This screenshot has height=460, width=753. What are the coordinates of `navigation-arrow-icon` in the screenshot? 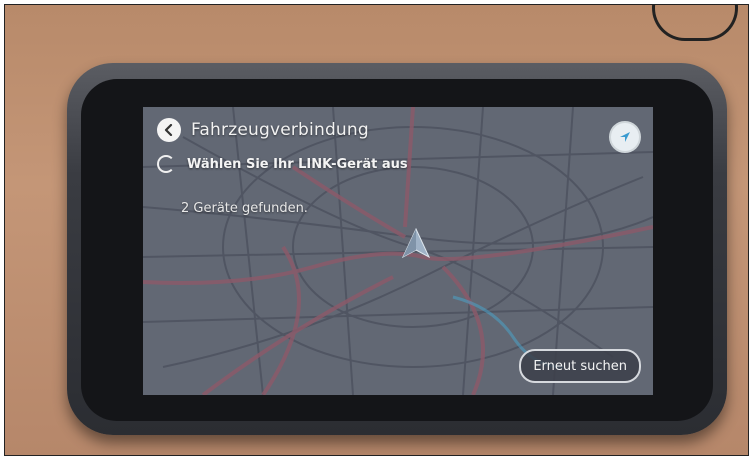 It's located at (625, 137).